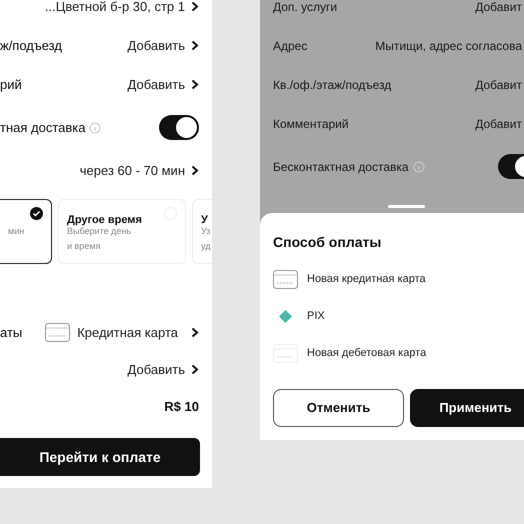 This screenshot has width=524, height=524. Describe the element at coordinates (132, 170) in the screenshot. I see `row-value: через 60 - 70 мин` at that location.